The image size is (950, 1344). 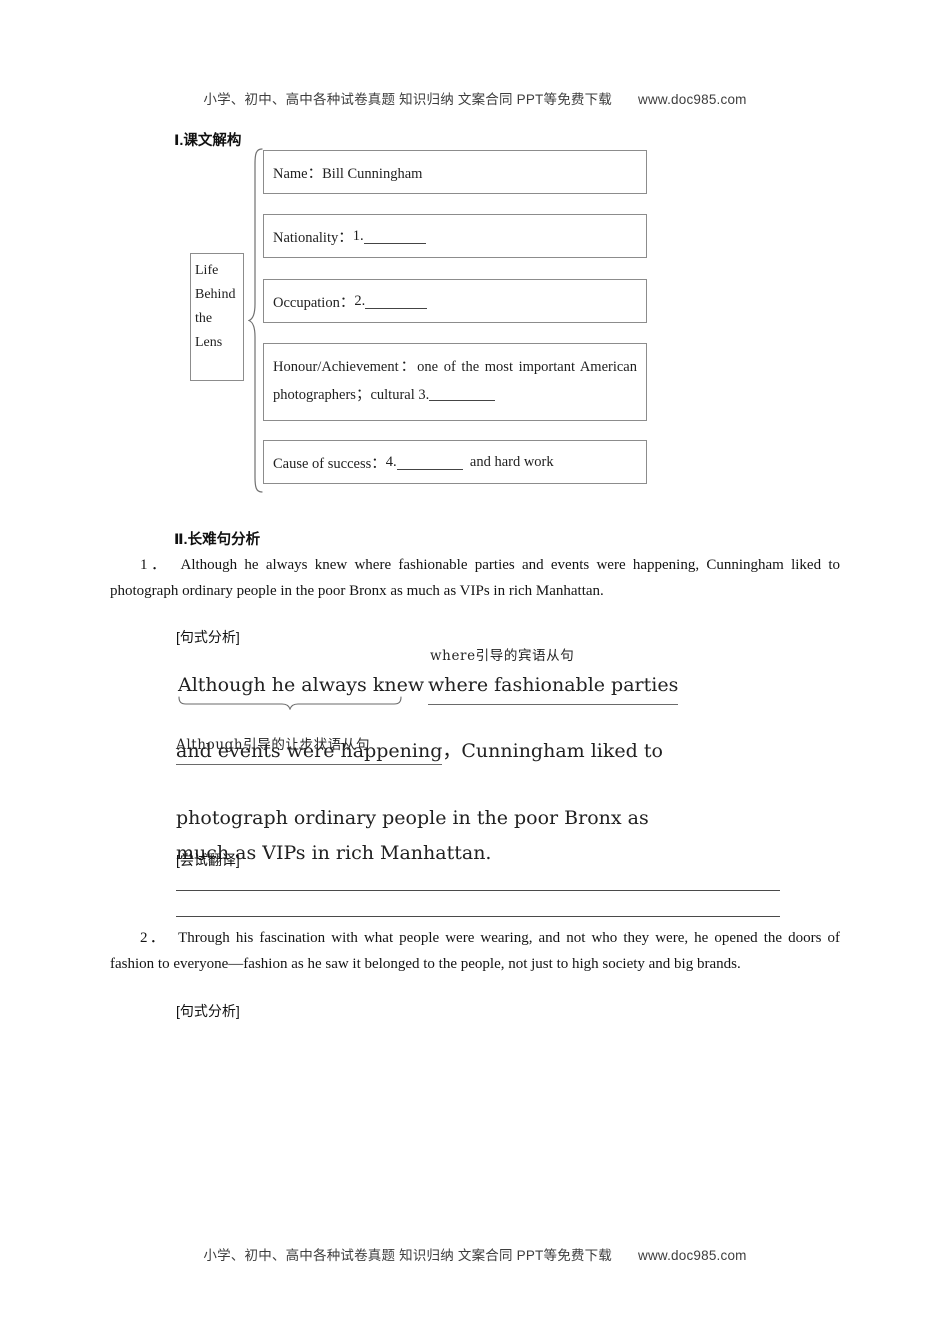 What do you see at coordinates (313, 237) in the screenshot?
I see `diagram-item-nationality-label: Nationality：` at bounding box center [313, 237].